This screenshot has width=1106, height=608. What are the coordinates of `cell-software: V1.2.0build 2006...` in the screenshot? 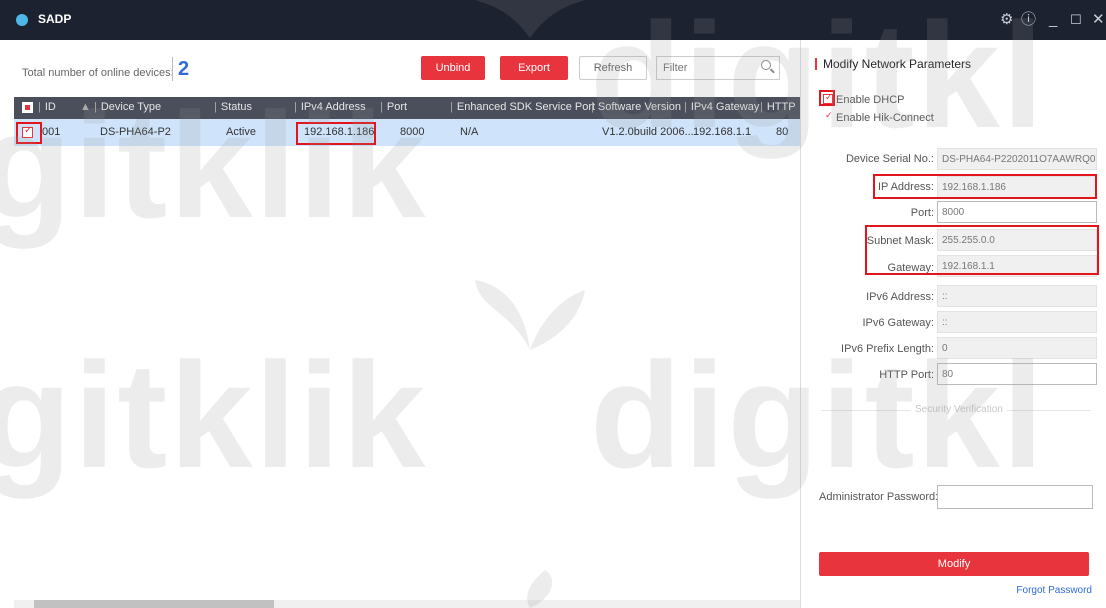 It's located at (648, 132).